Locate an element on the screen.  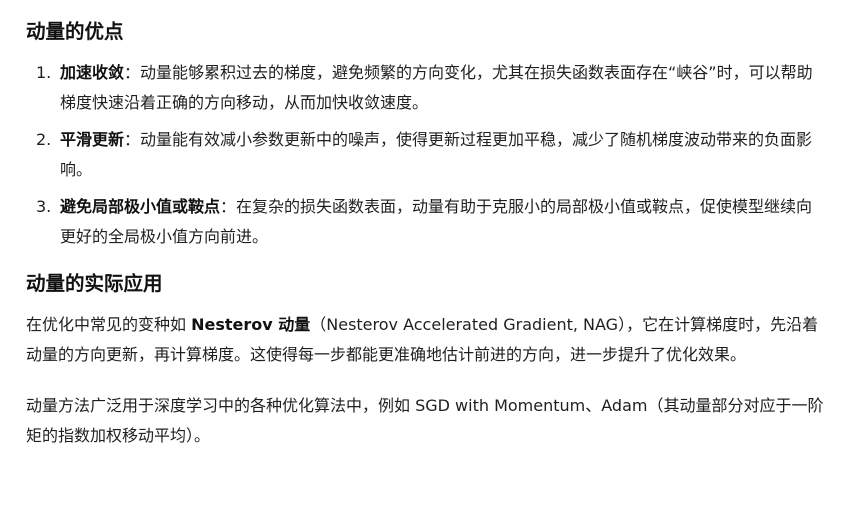
section-heading-applications: 动量的实际应用 is located at coordinates (94, 283).